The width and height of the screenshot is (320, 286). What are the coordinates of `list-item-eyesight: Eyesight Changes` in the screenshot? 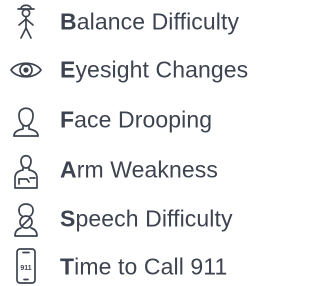 It's located at (148, 70).